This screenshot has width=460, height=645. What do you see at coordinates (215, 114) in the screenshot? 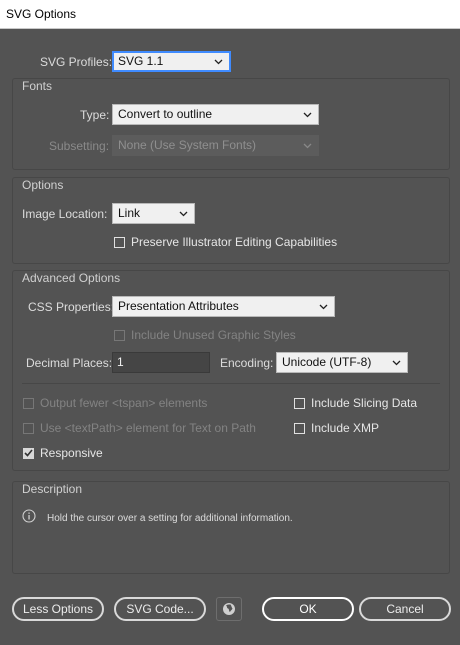
I see `font-type-dropdown: Convert to outline` at bounding box center [215, 114].